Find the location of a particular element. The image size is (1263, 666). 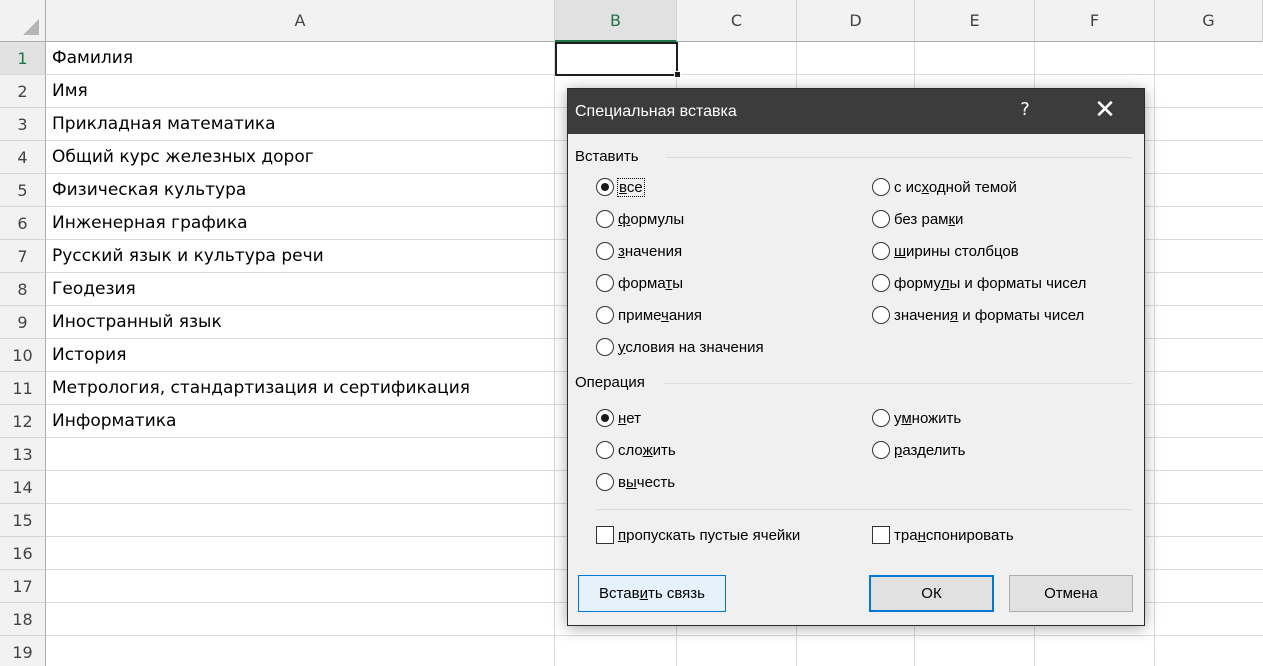

select-all-corner is located at coordinates (23, 21).